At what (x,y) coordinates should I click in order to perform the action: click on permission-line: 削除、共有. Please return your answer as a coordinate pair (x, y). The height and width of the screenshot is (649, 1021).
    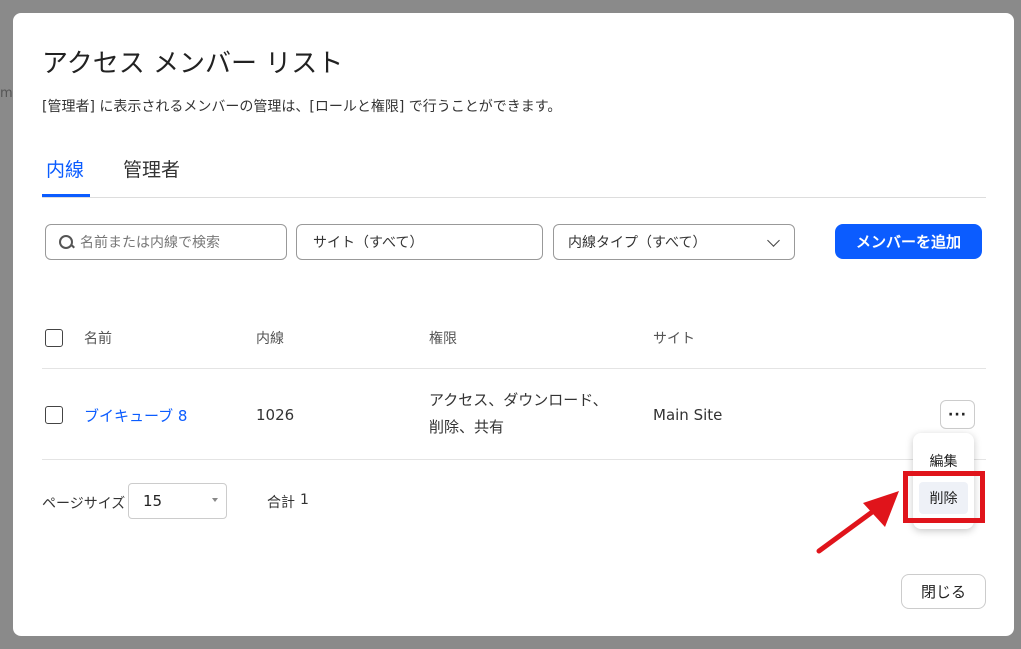
    Looking at the image, I should click on (467, 427).